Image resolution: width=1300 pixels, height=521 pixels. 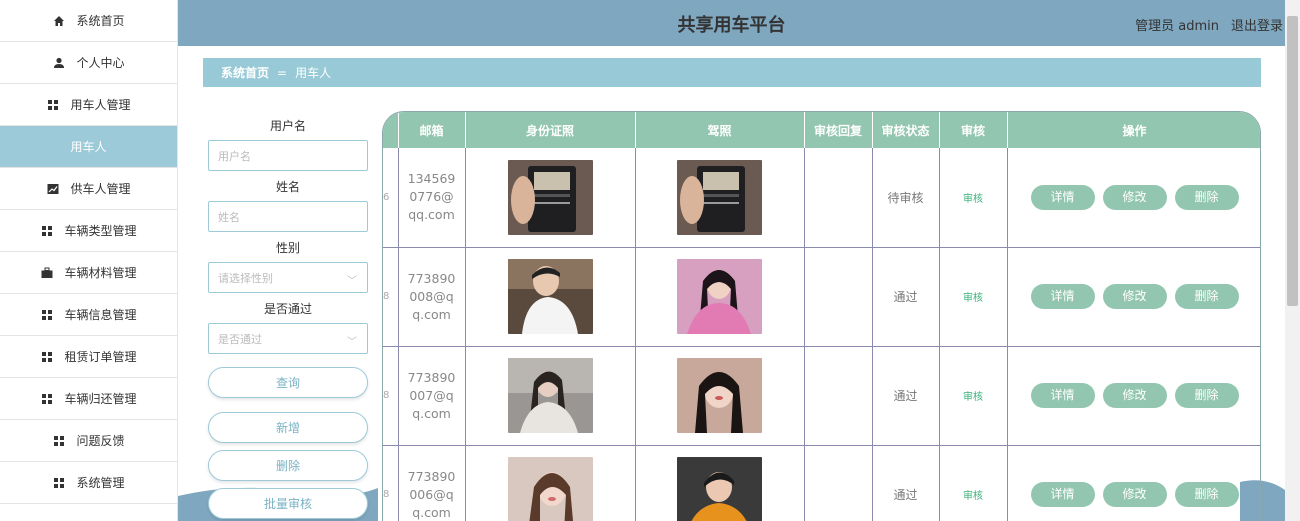 I want to click on cell-status: 待审核, so click(x=906, y=198).